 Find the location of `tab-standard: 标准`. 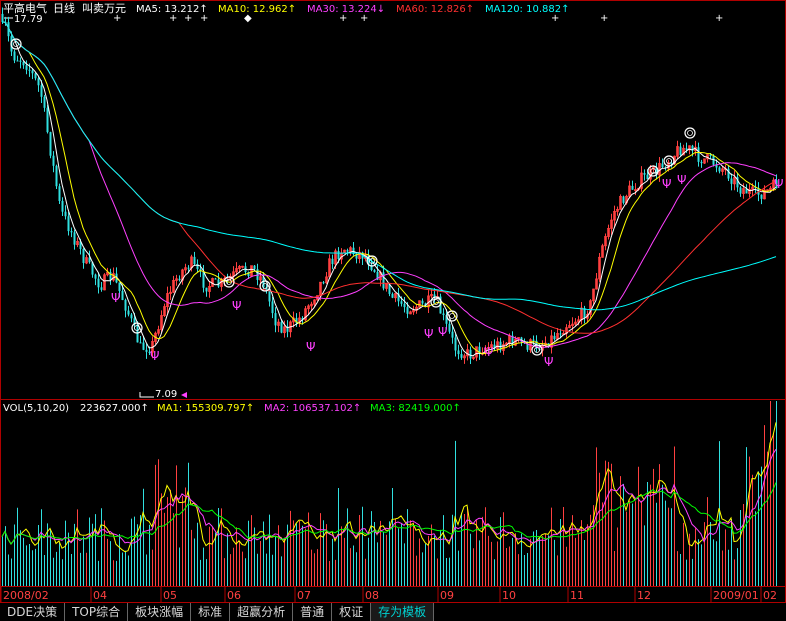

tab-standard: 标准 is located at coordinates (211, 612).